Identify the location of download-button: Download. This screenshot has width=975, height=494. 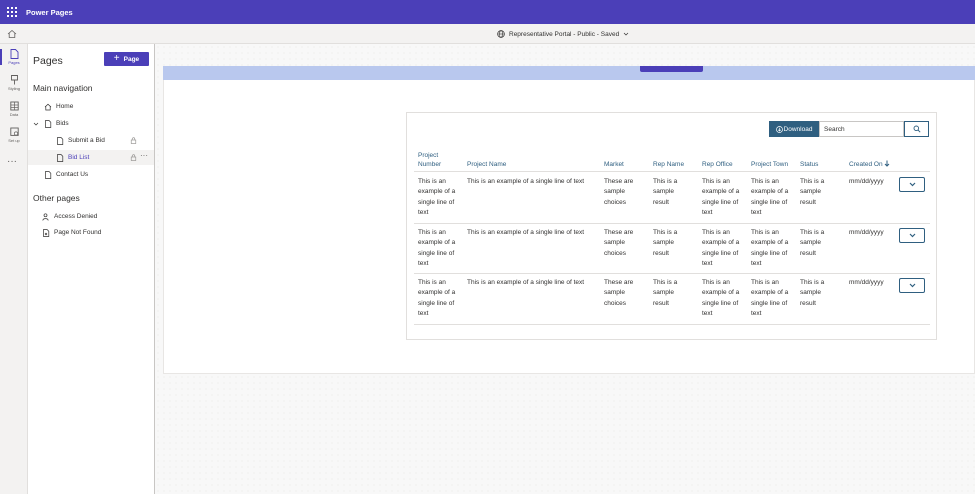
(794, 129).